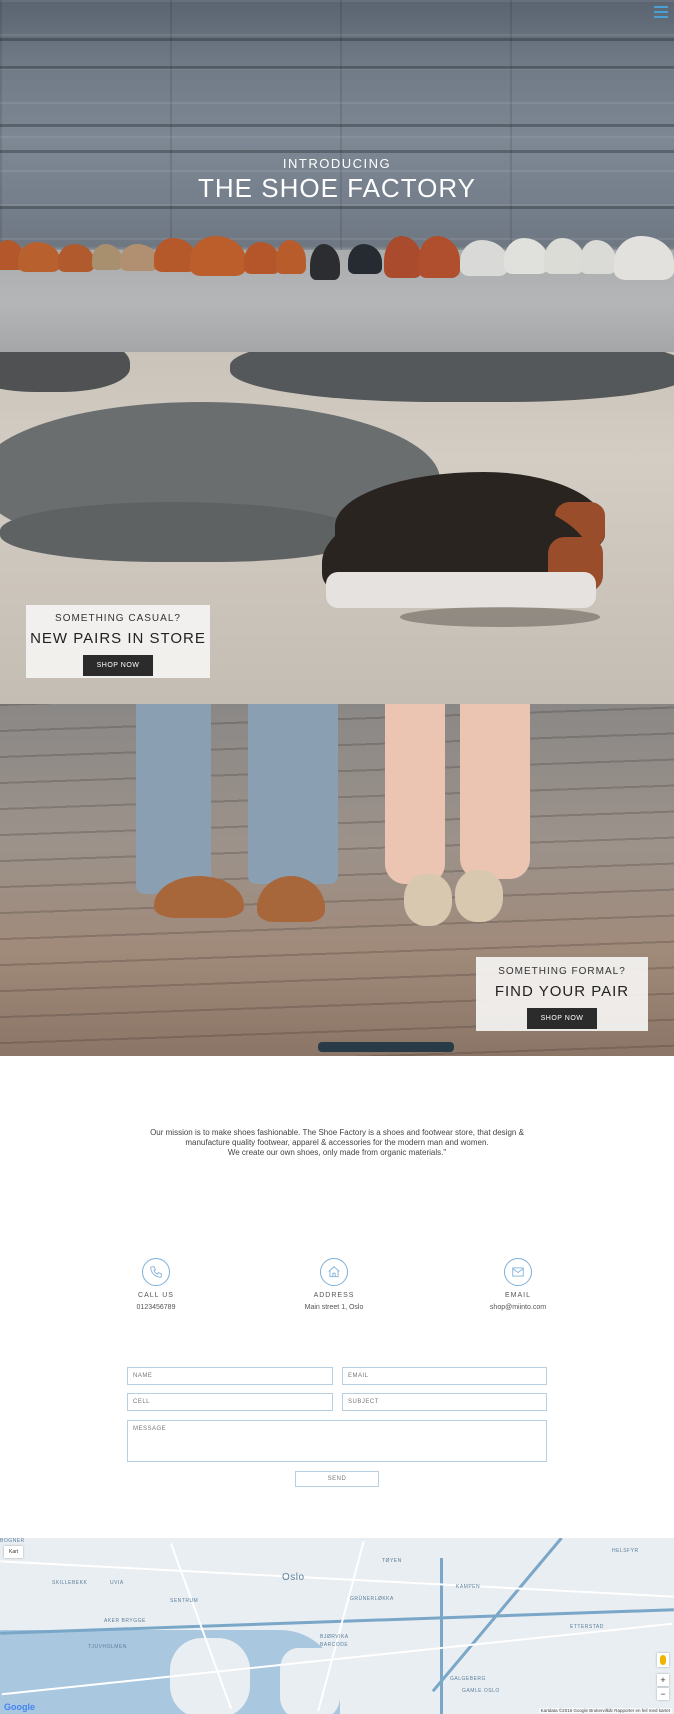 Image resolution: width=674 pixels, height=1714 pixels. I want to click on sandal-image, so click(365, 259).